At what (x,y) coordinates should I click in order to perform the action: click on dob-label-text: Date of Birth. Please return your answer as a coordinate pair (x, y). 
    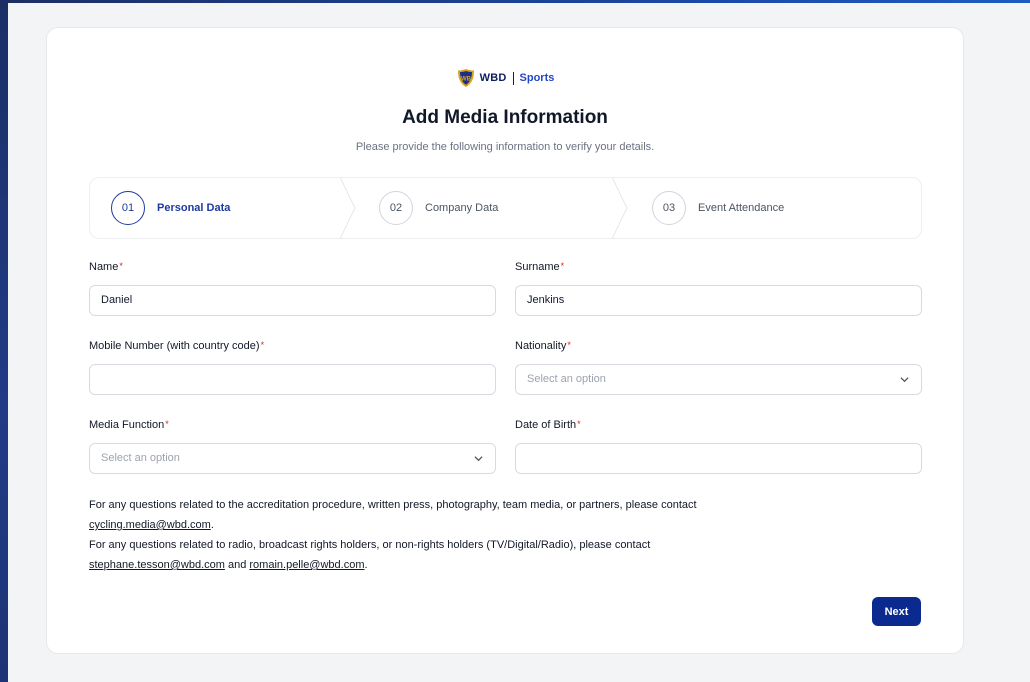
    Looking at the image, I should click on (546, 425).